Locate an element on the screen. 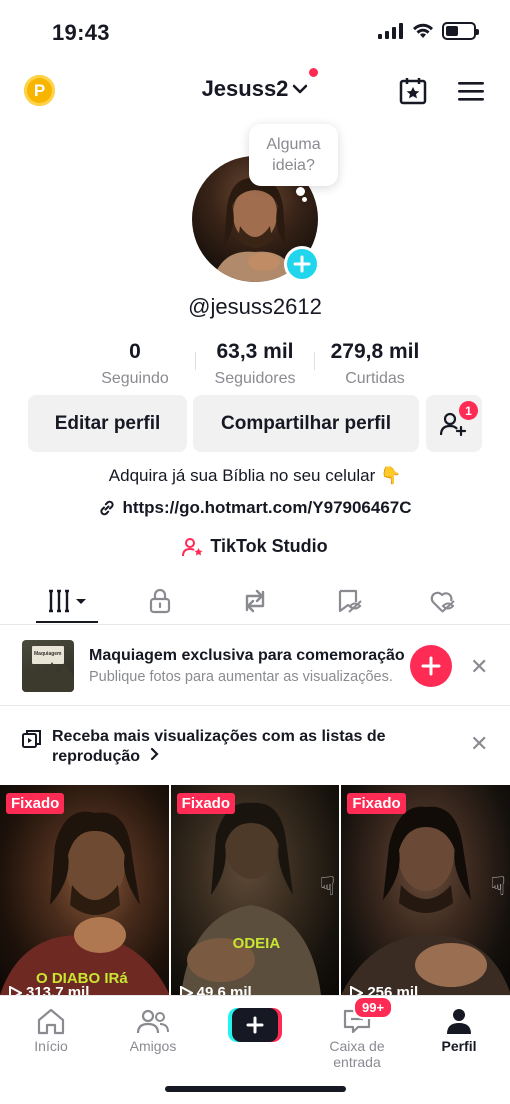  nav-label: Perfil is located at coordinates (459, 1046).